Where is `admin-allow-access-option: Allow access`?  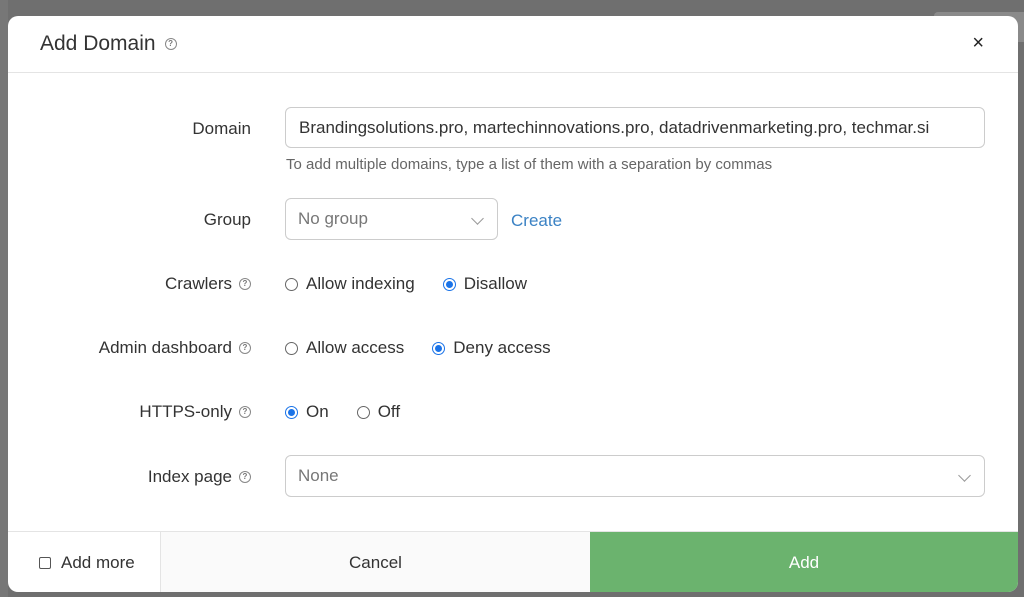
admin-allow-access-option: Allow access is located at coordinates (344, 348).